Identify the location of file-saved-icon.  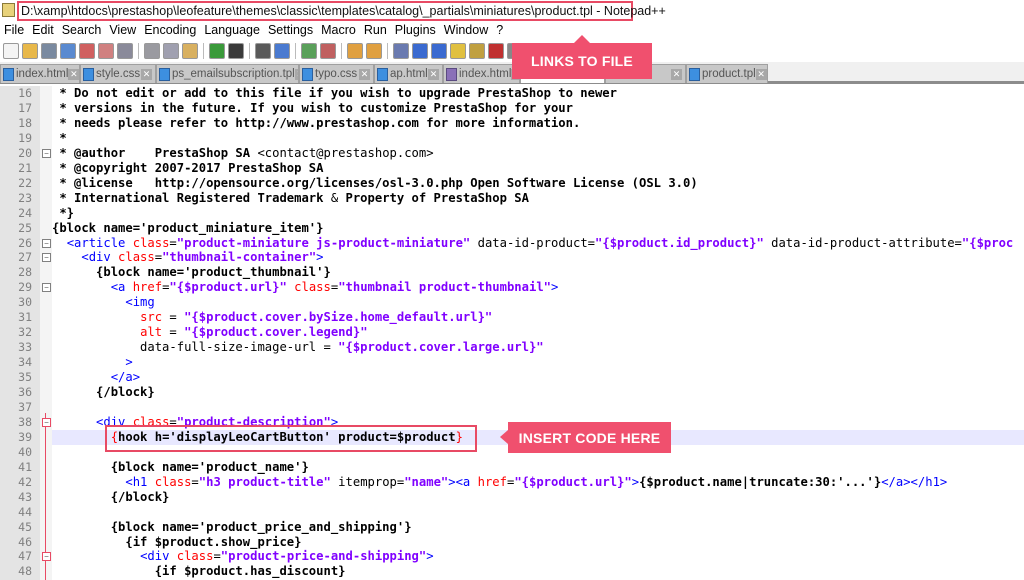
(451, 74).